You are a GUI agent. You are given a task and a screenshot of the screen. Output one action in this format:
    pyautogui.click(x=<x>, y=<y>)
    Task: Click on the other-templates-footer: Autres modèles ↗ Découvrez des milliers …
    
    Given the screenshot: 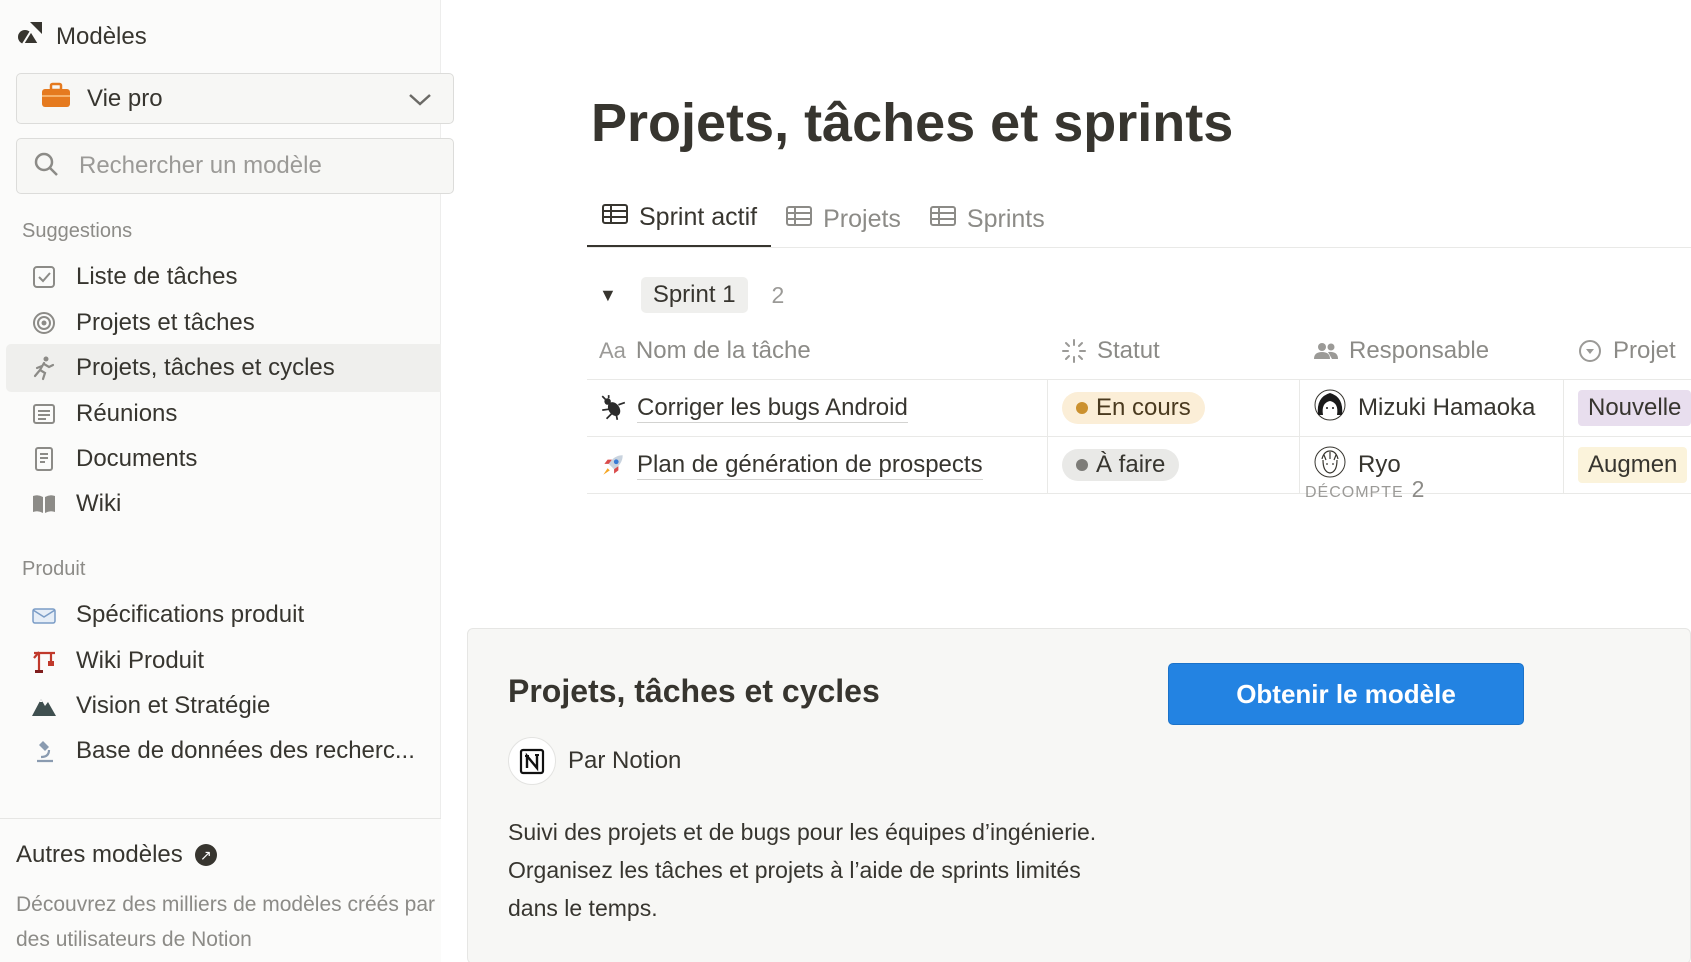 What is the action you would take?
    pyautogui.click(x=220, y=890)
    